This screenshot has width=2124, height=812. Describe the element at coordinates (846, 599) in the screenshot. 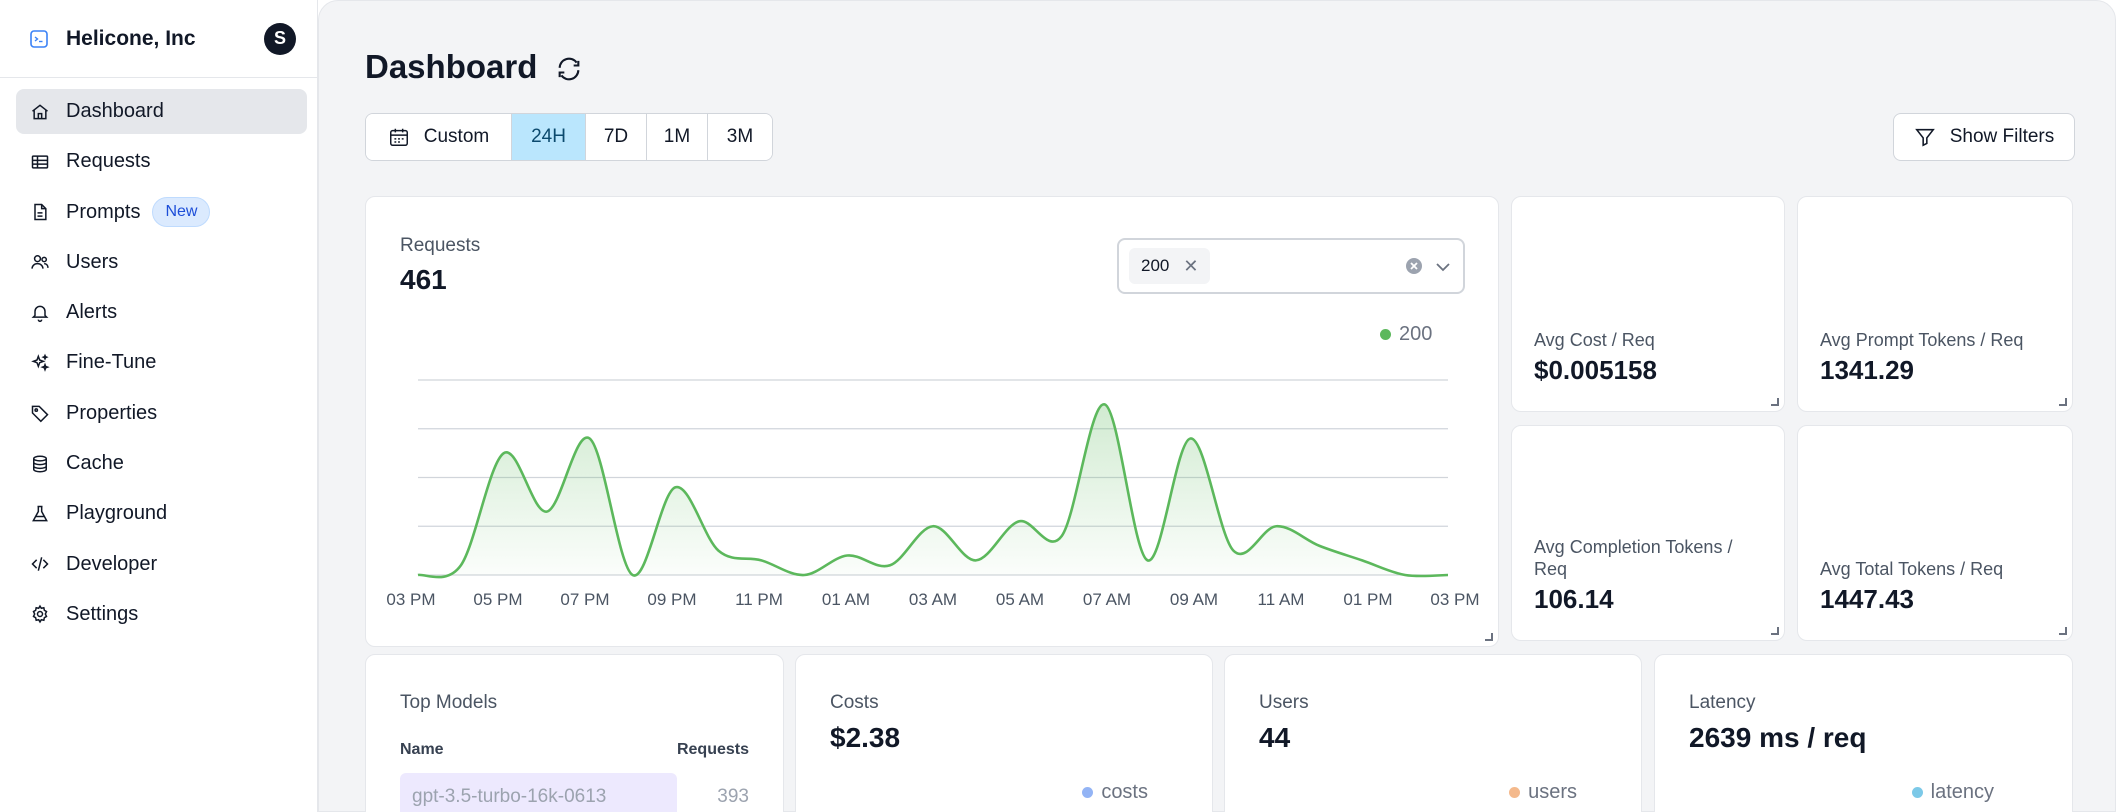

I see `x-tick-label: 01 AM` at that location.